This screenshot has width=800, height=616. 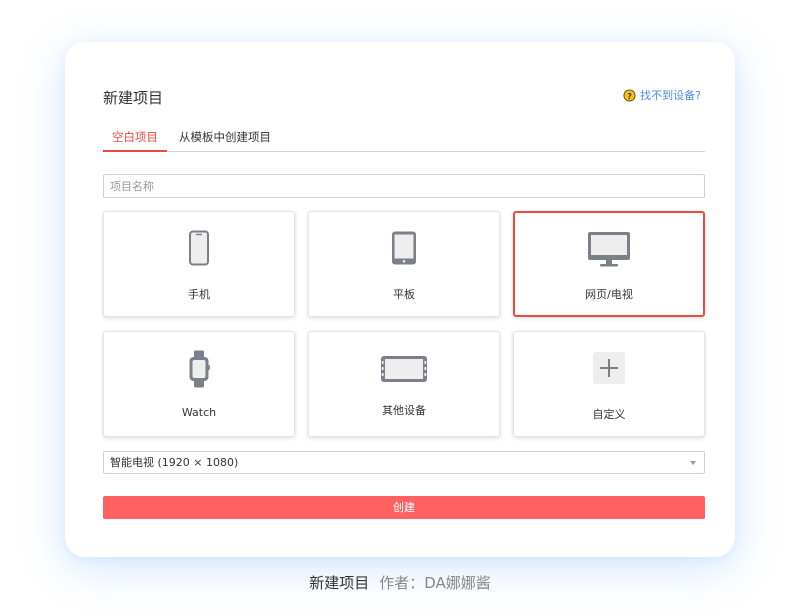 What do you see at coordinates (404, 507) in the screenshot?
I see `create-button: 创建` at bounding box center [404, 507].